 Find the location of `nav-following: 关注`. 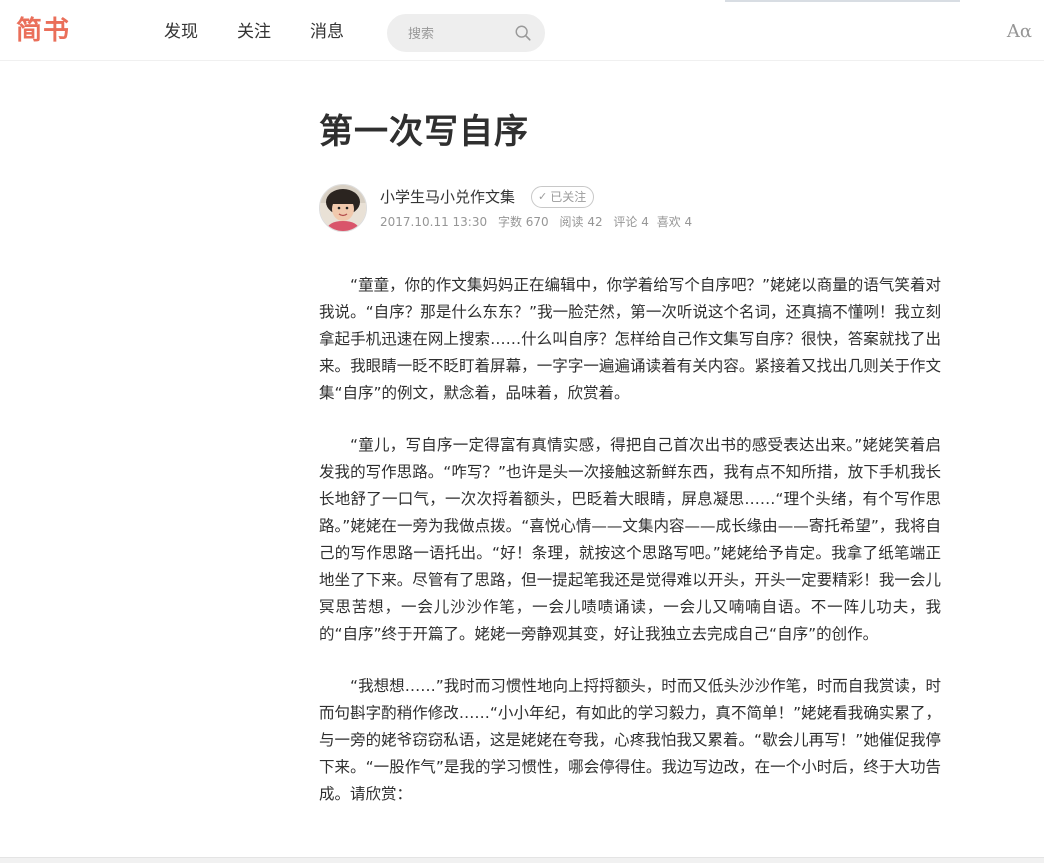

nav-following: 关注 is located at coordinates (254, 32).